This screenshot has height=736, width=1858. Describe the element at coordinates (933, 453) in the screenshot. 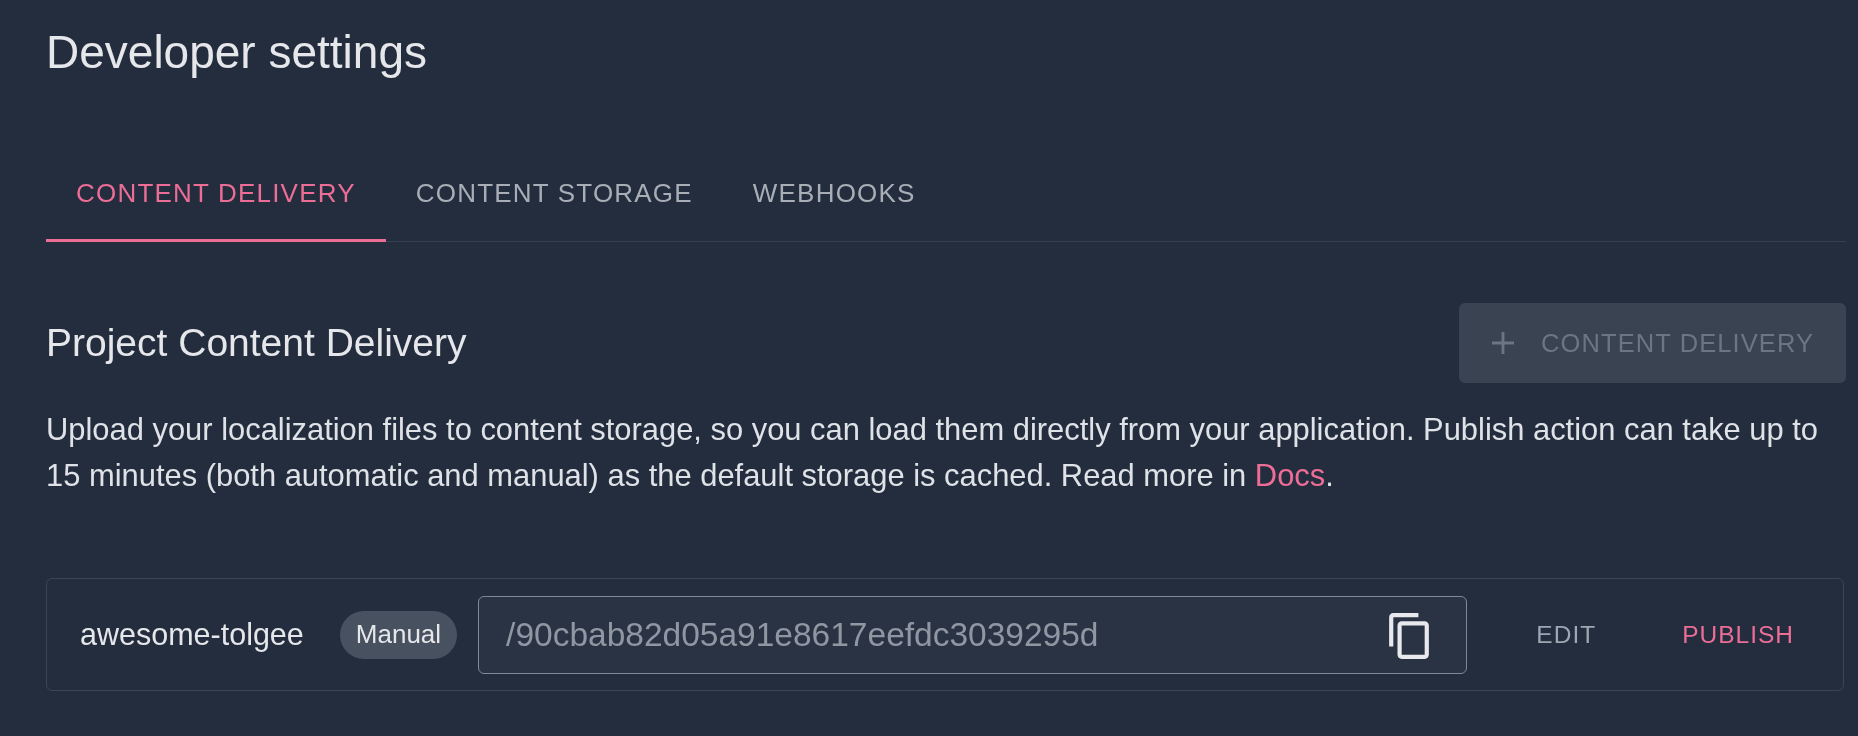

I see `description-text: Upload your localization files to content storage, so you can load them directly from your application. Publish action can take up to 15 minutes (both automatic and manual) as the default storage is cached. Read more in Docs.` at that location.